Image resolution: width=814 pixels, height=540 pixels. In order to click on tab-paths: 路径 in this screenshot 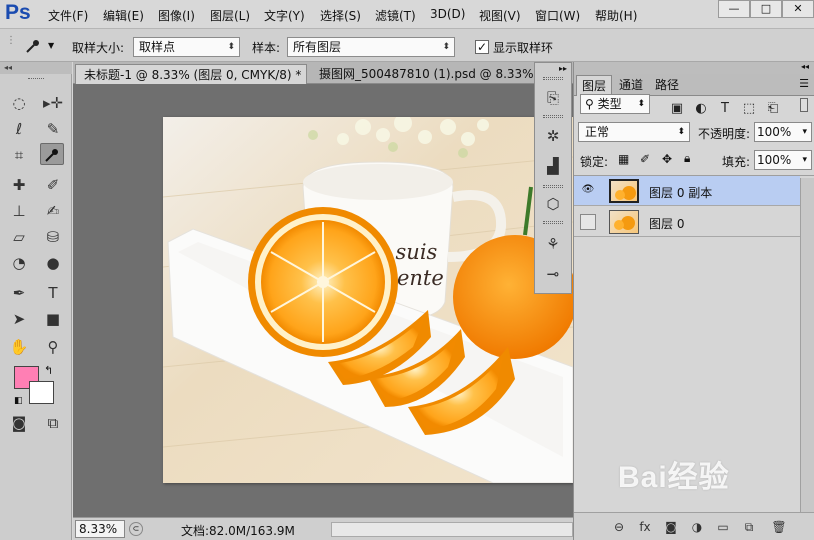, I will do `click(667, 85)`.